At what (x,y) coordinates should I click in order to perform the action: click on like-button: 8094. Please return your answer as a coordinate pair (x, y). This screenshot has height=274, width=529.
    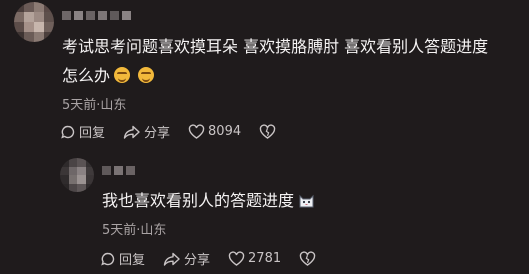
    Looking at the image, I should click on (215, 131).